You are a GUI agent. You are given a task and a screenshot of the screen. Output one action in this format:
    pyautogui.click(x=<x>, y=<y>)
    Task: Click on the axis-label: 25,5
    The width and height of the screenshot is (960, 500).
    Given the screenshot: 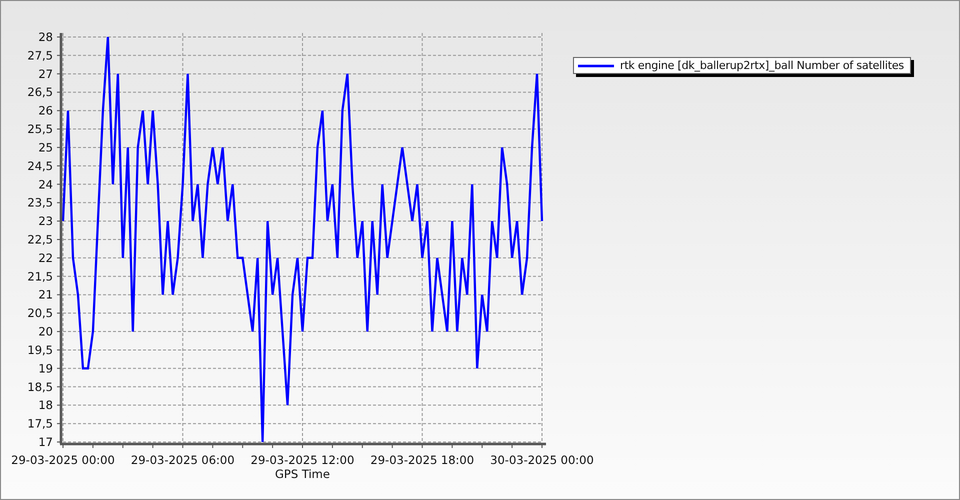 What is the action you would take?
    pyautogui.click(x=40, y=129)
    